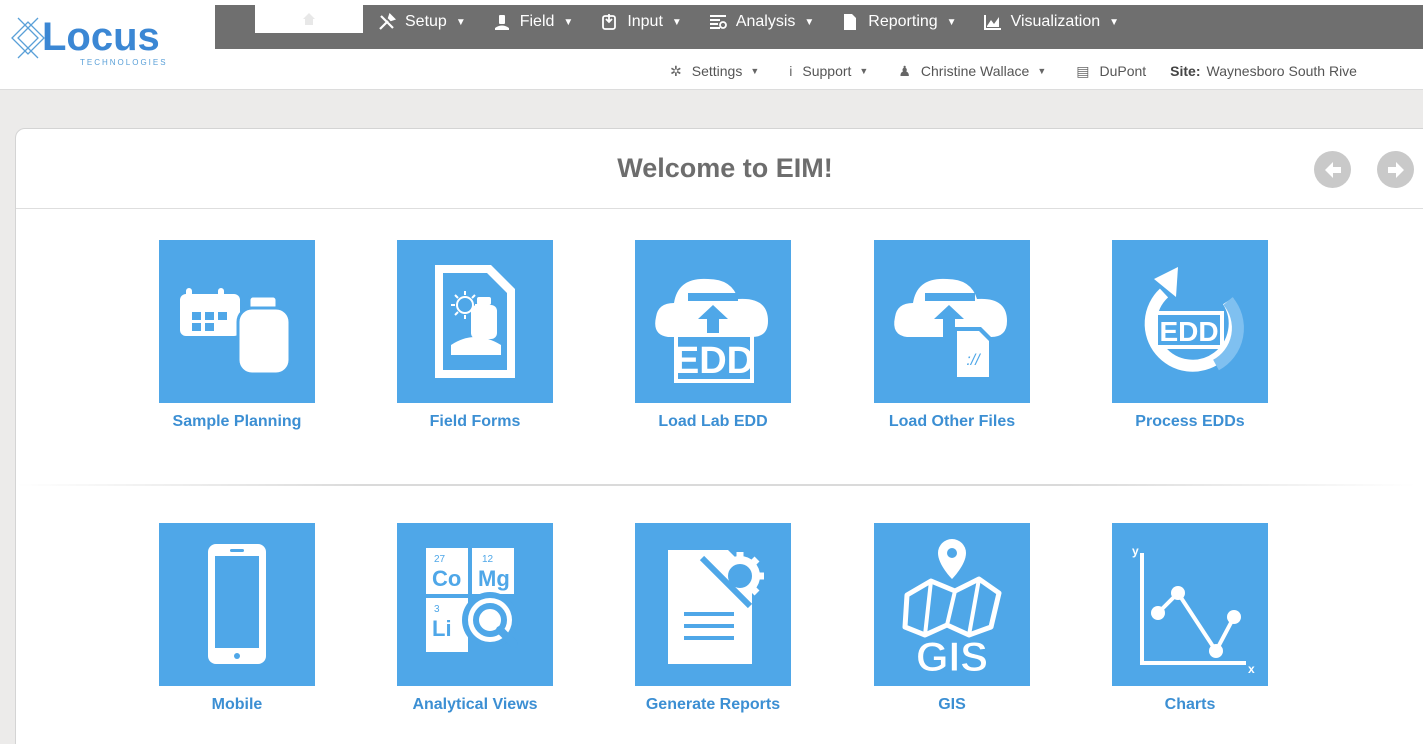 Image resolution: width=1423 pixels, height=744 pixels. Describe the element at coordinates (475, 421) in the screenshot. I see `tile-label: Field Forms` at that location.